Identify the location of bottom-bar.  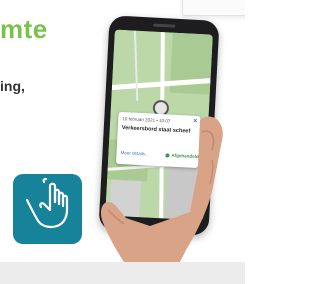
(122, 273).